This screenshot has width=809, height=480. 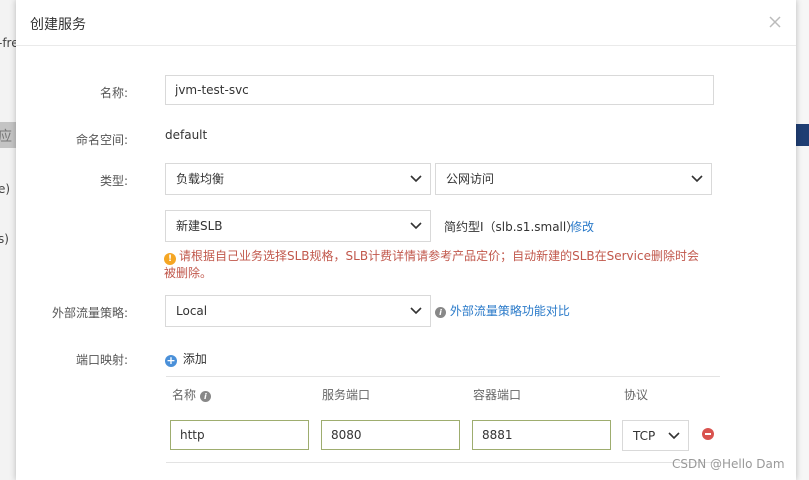 I want to click on bg-text: e), so click(x=5, y=189).